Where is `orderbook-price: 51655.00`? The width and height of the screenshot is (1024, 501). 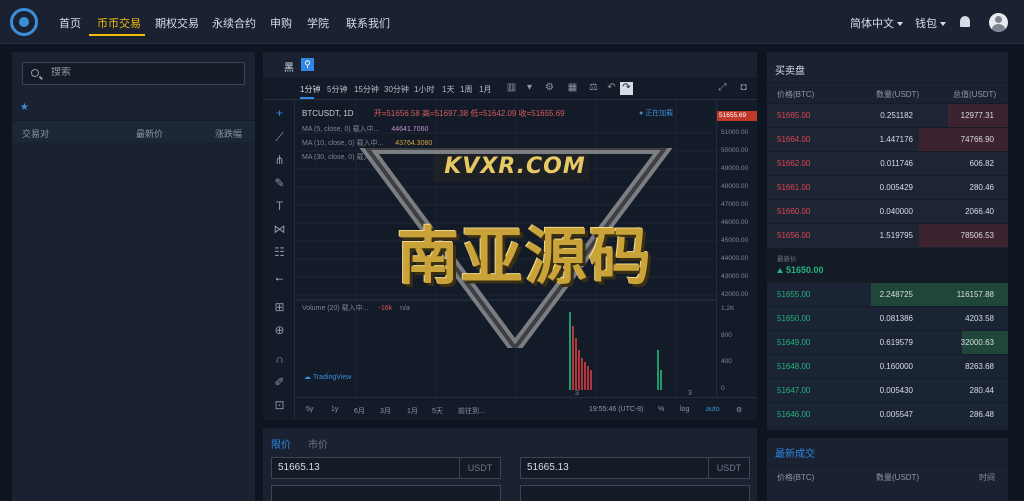 orderbook-price: 51655.00 is located at coordinates (794, 294).